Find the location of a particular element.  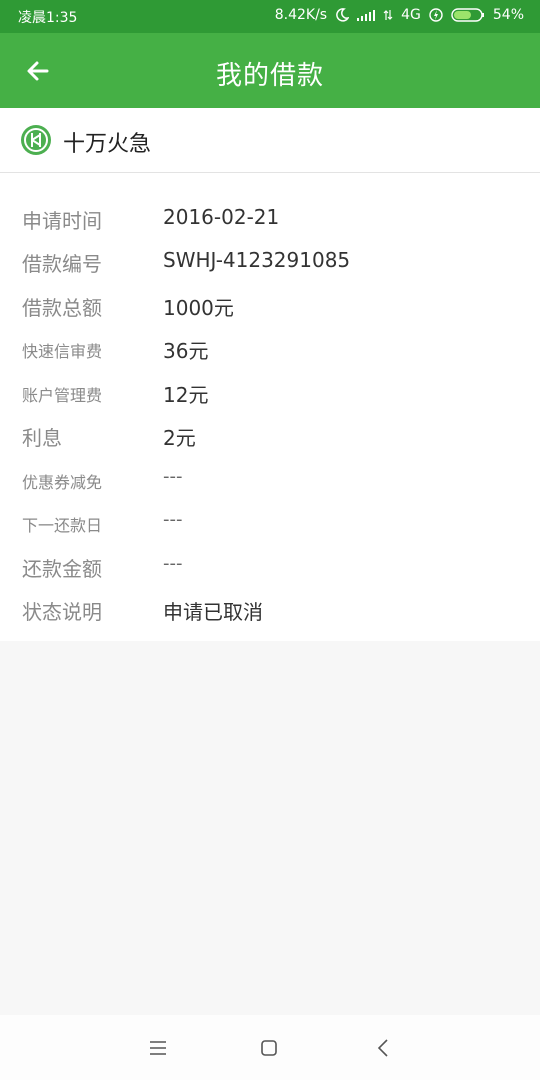

detail-label: 申请时间 is located at coordinates (62, 221).